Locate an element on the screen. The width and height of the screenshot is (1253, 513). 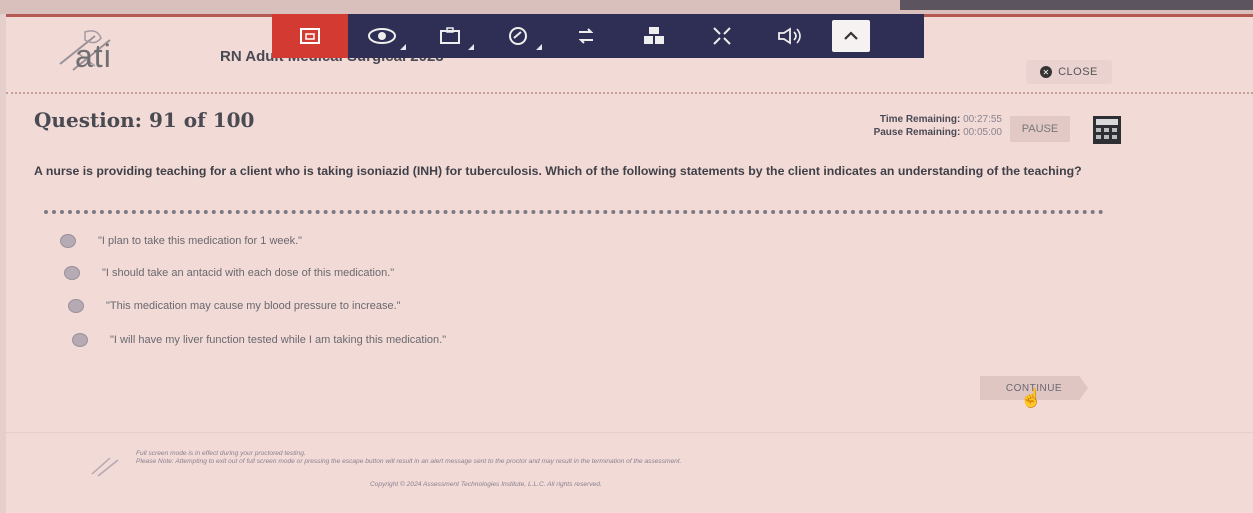
exam-toolbar is located at coordinates (598, 36).